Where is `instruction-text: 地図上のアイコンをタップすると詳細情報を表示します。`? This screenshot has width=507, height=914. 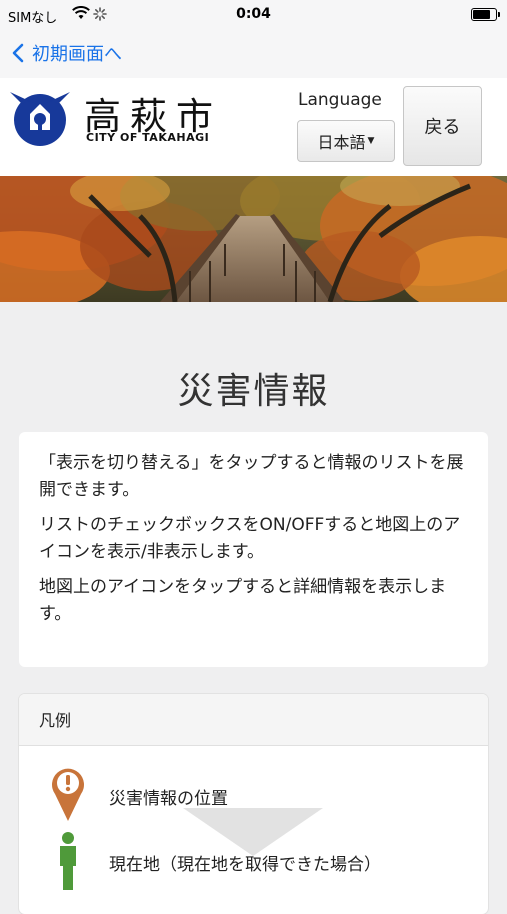 instruction-text: 地図上のアイコンをタップすると詳細情報を表示します。 is located at coordinates (243, 600).